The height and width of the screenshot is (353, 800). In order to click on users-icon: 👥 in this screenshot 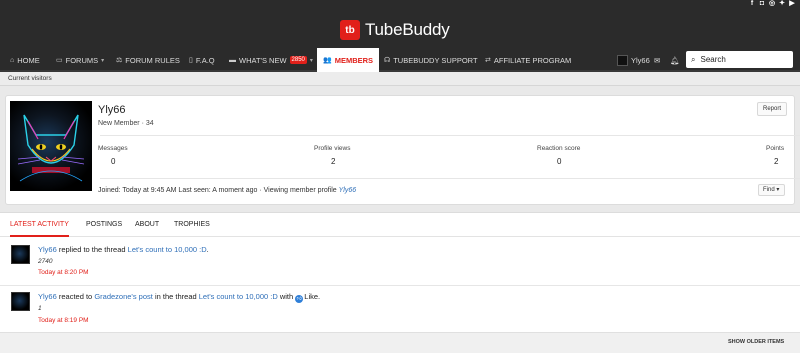, I will do `click(327, 60)`.